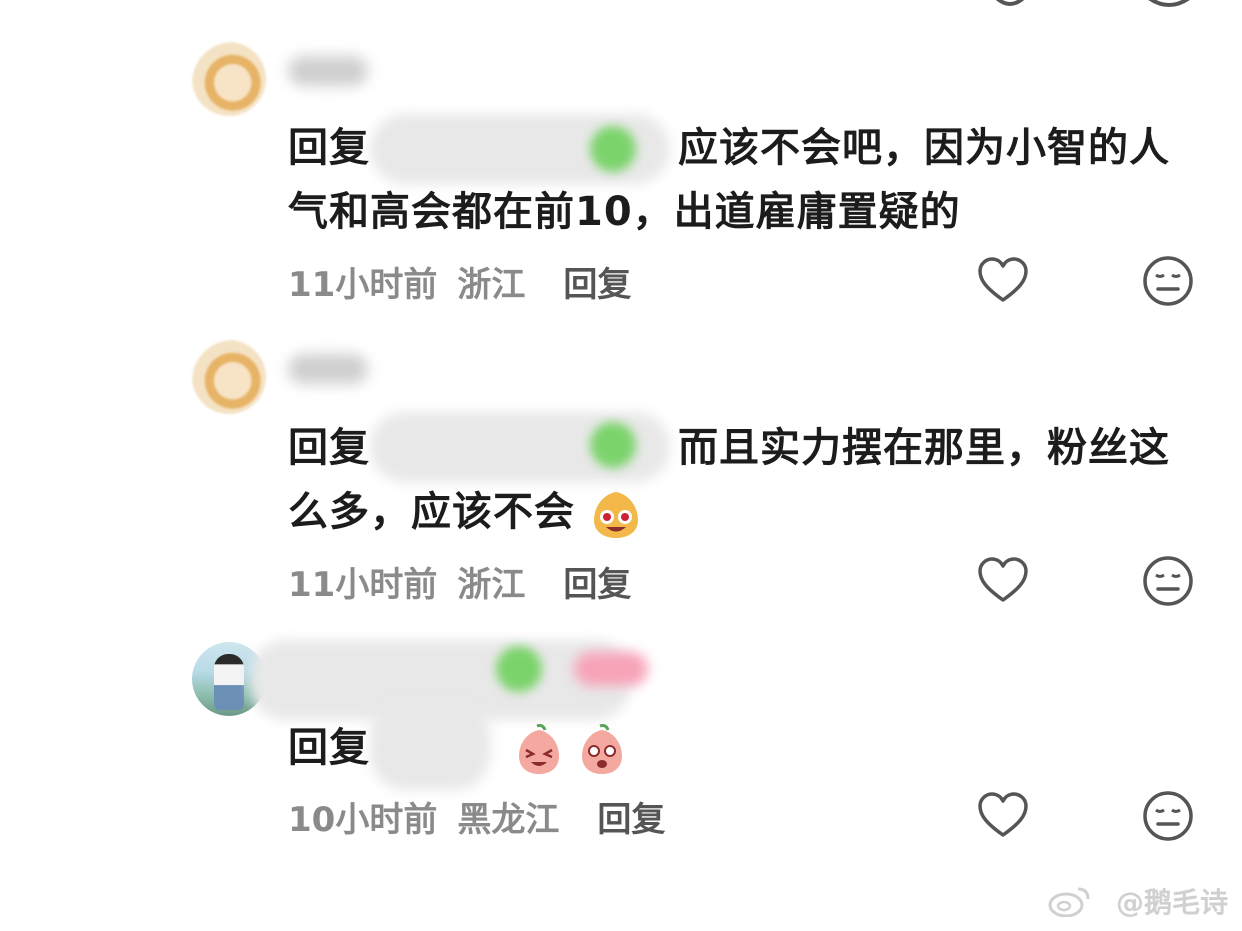 This screenshot has height=931, width=1242. Describe the element at coordinates (738, 748) in the screenshot. I see `comment-text: 回复` at that location.